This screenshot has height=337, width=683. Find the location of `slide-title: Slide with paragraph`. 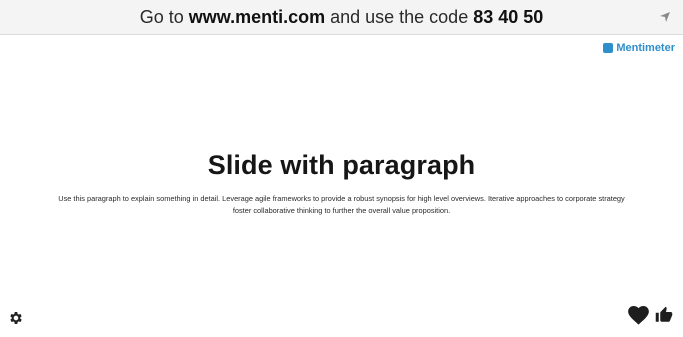

slide-title: Slide with paragraph is located at coordinates (341, 165).